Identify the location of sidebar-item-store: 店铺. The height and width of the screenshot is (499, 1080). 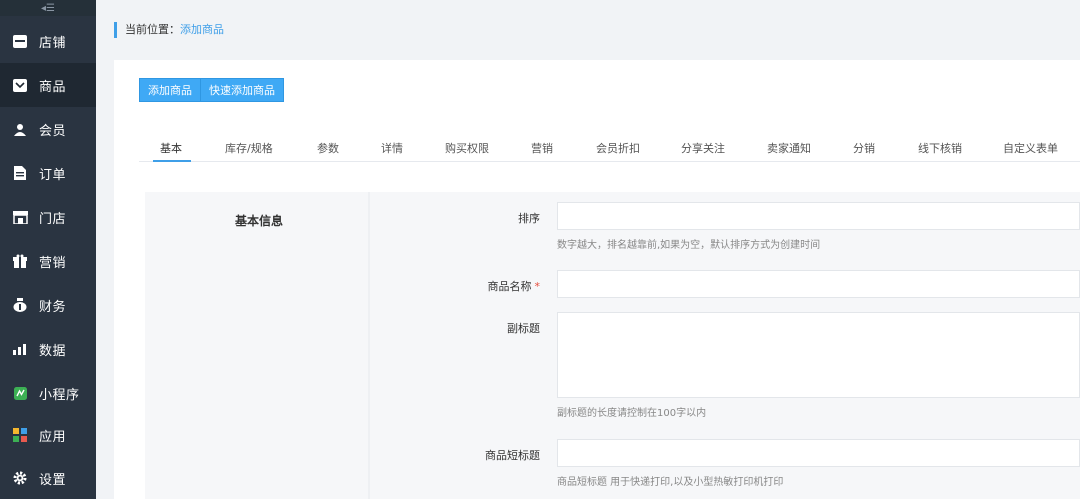
(48, 41).